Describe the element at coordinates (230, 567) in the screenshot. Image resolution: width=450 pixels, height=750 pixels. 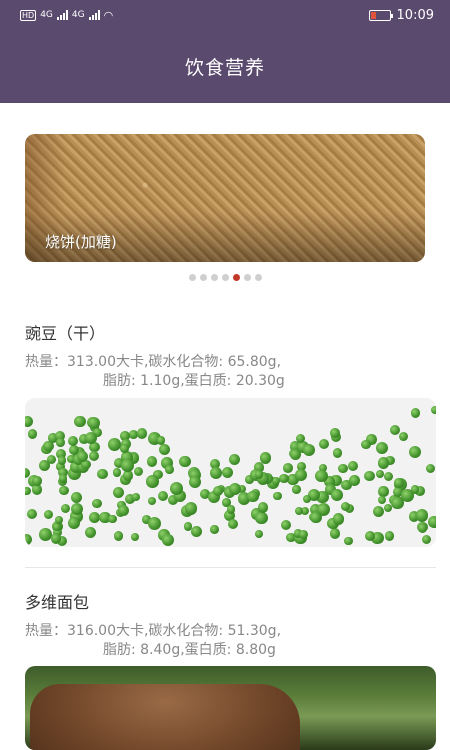
I see `divider` at that location.